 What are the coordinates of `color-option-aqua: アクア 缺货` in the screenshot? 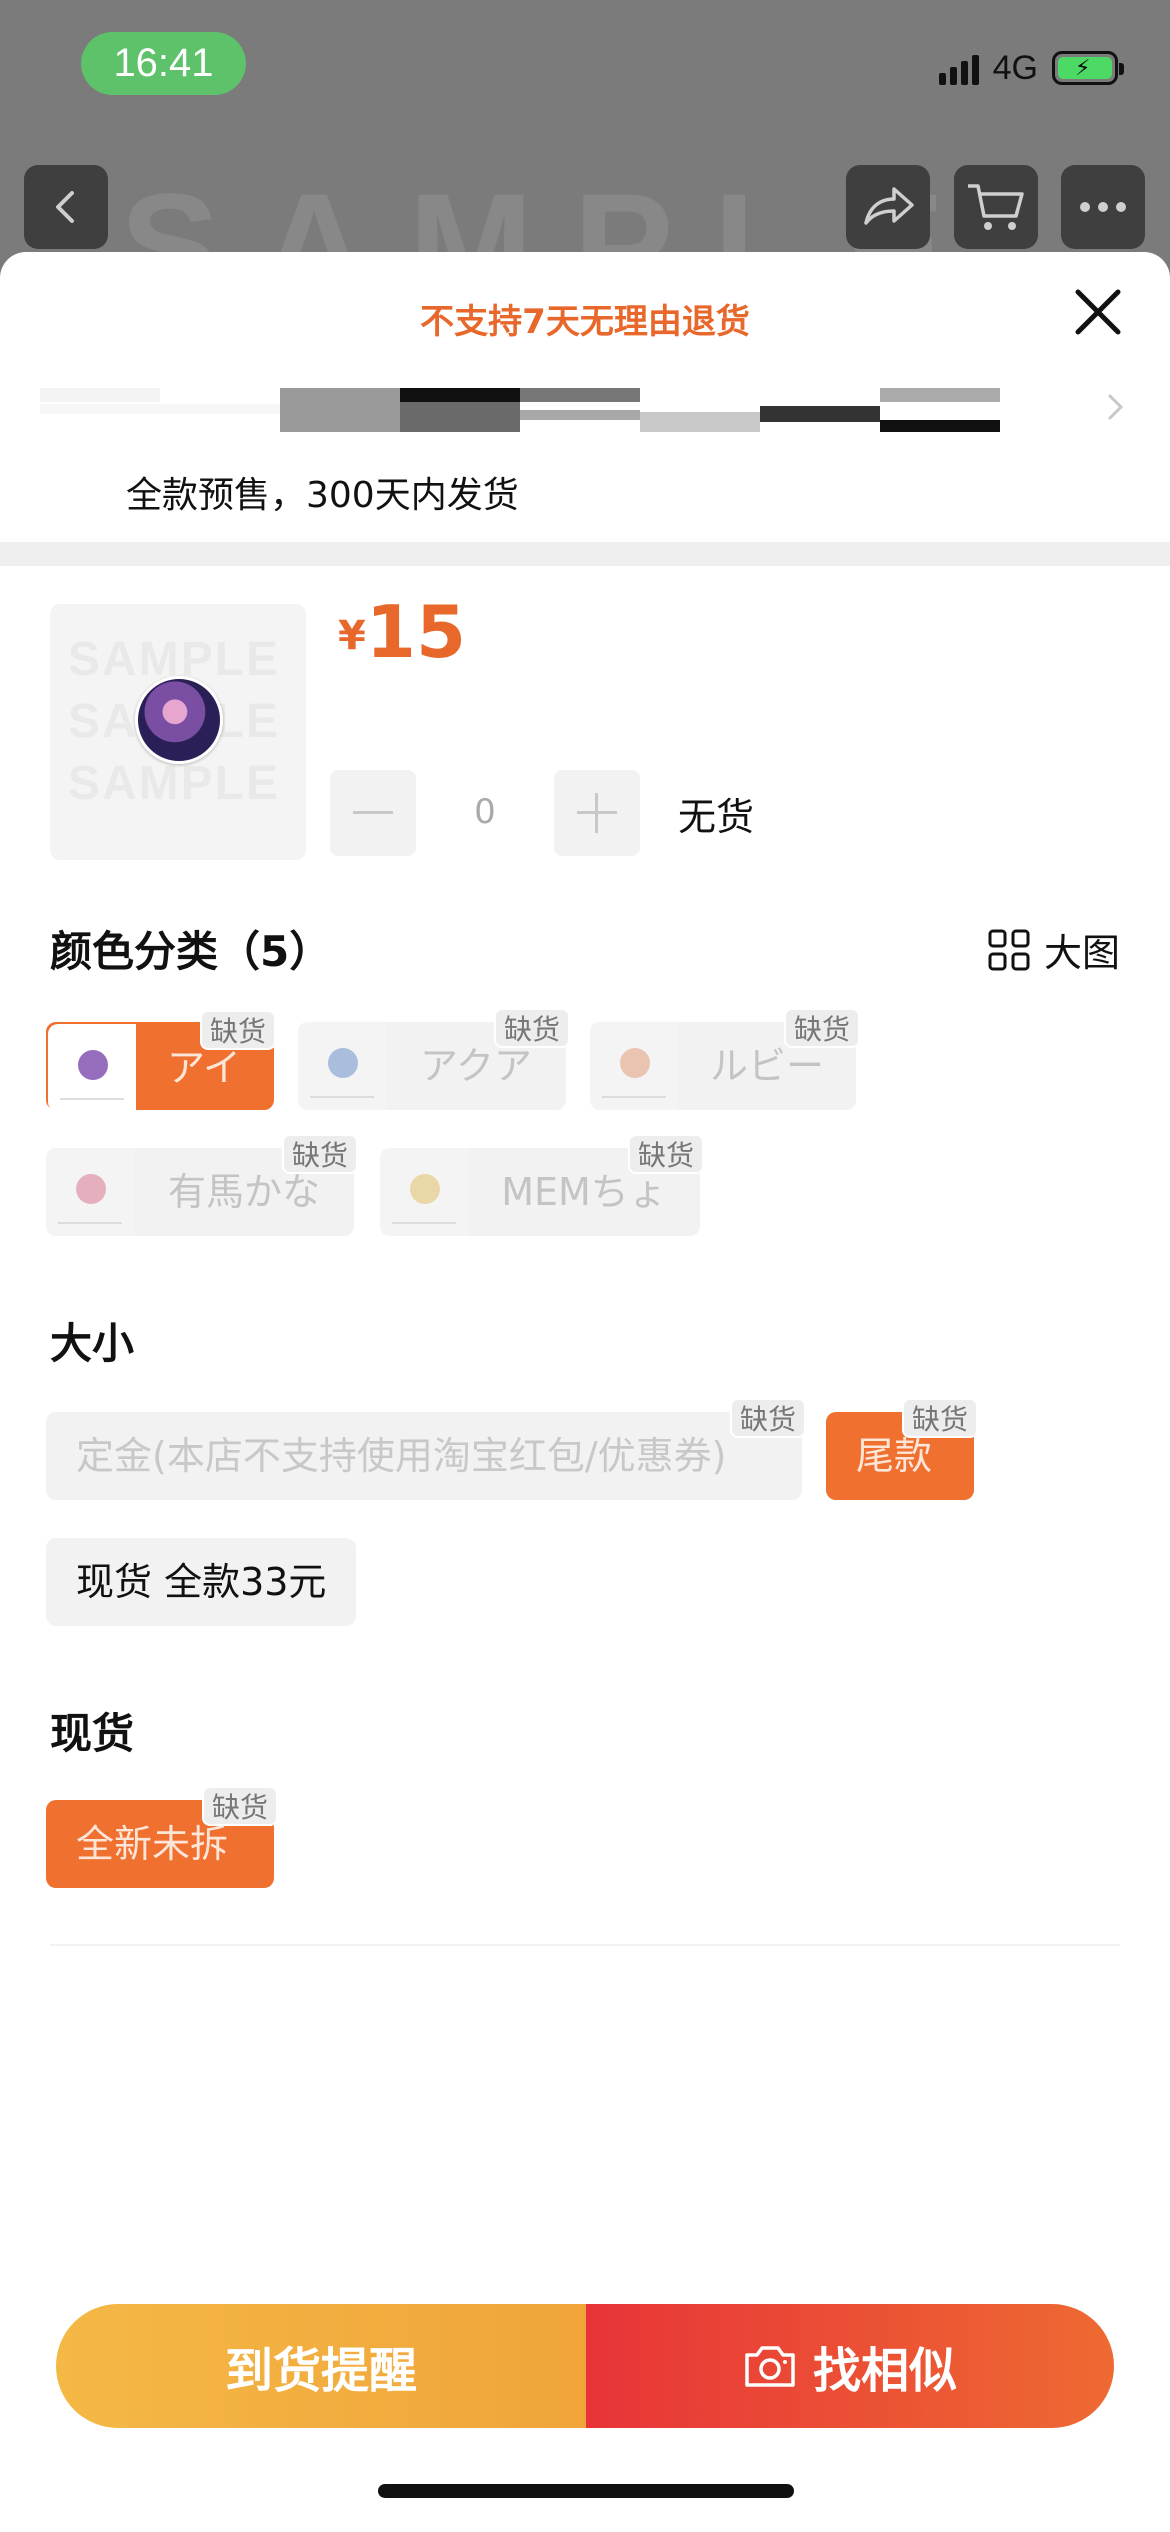 It's located at (434, 1059).